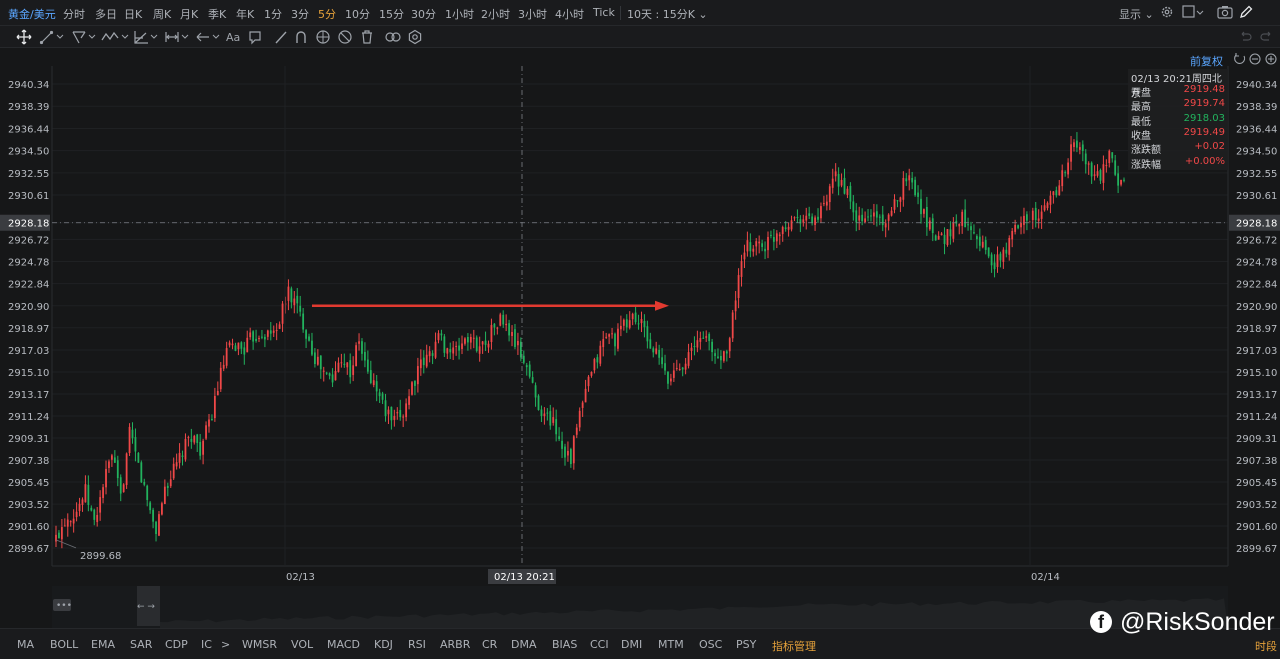 This screenshot has width=1280, height=659. What do you see at coordinates (28, 152) in the screenshot?
I see `y-tick-label-left: 2934.50` at bounding box center [28, 152].